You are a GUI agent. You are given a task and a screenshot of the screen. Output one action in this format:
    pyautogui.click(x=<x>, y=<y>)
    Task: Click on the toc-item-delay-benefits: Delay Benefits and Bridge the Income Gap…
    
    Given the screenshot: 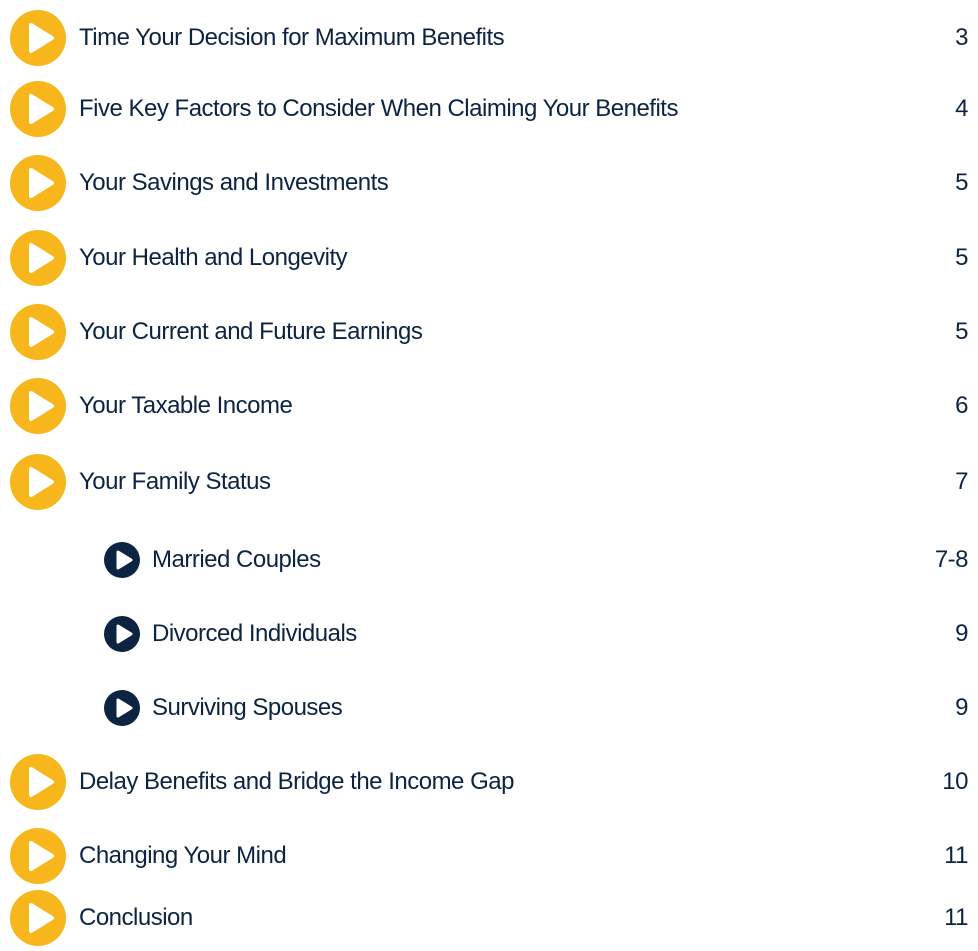 What is the action you would take?
    pyautogui.click(x=489, y=782)
    